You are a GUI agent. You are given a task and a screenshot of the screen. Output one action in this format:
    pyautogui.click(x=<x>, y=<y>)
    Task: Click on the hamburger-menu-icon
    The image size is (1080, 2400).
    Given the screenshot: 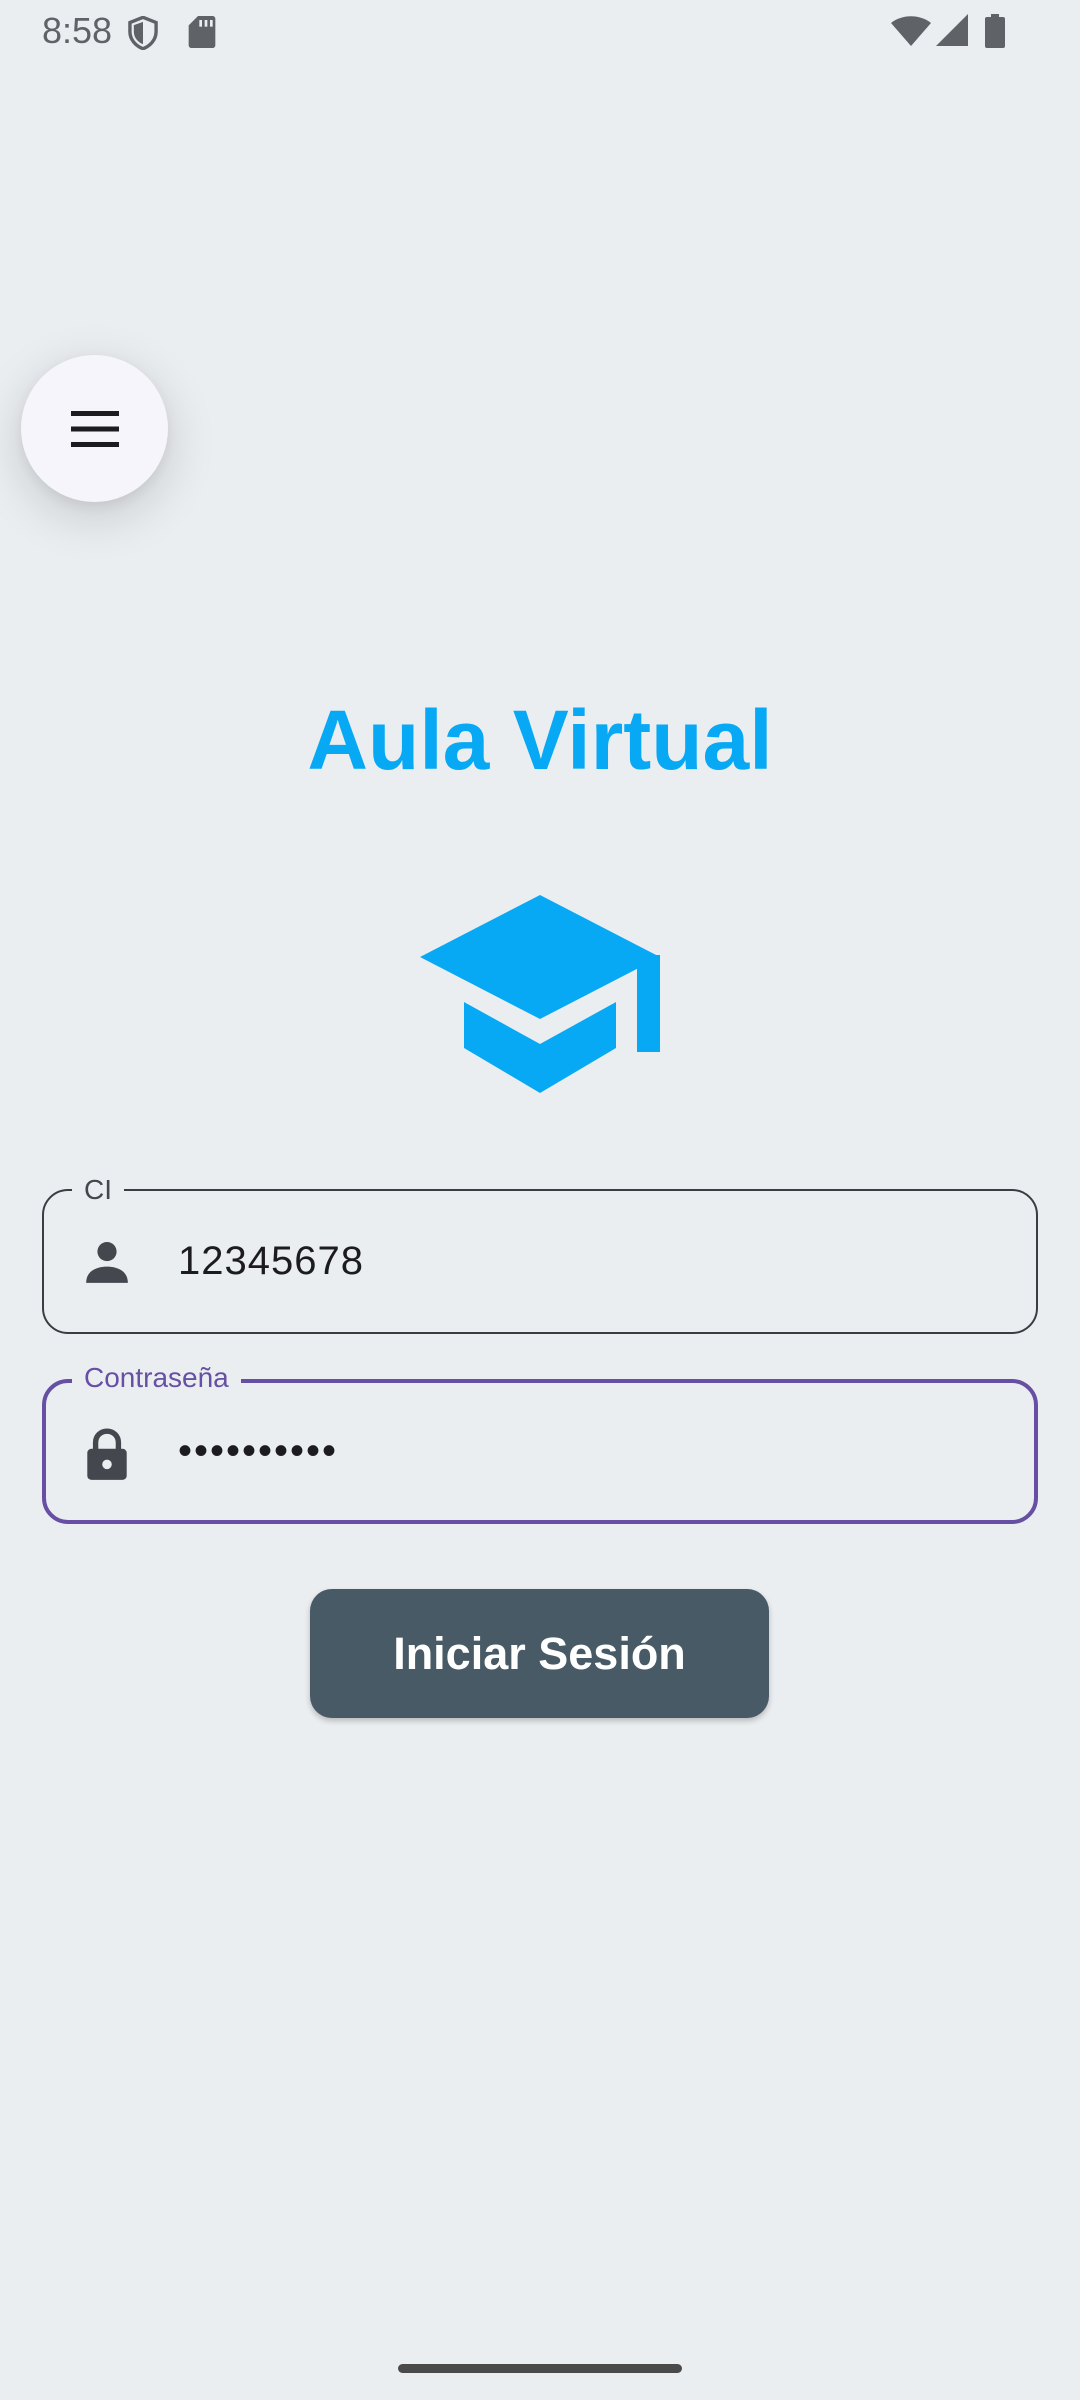 What is the action you would take?
    pyautogui.click(x=94, y=428)
    